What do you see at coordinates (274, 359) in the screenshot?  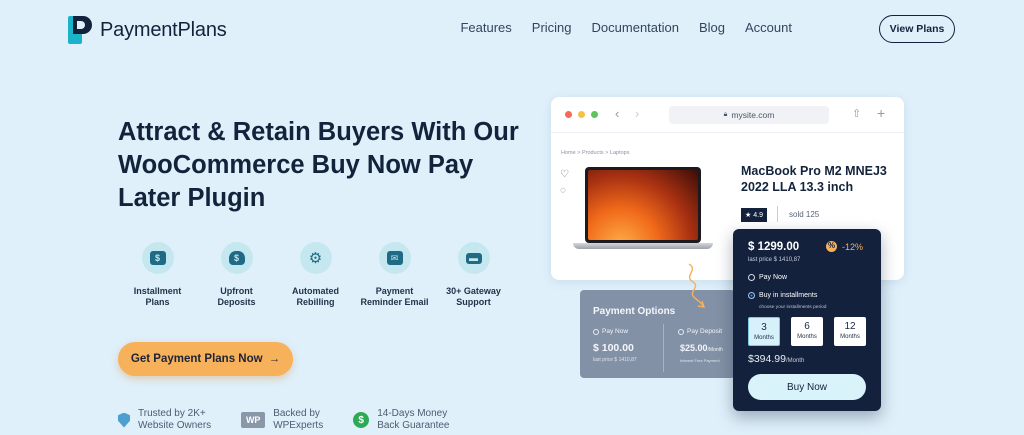 I see `arrow-right-icon: →` at bounding box center [274, 359].